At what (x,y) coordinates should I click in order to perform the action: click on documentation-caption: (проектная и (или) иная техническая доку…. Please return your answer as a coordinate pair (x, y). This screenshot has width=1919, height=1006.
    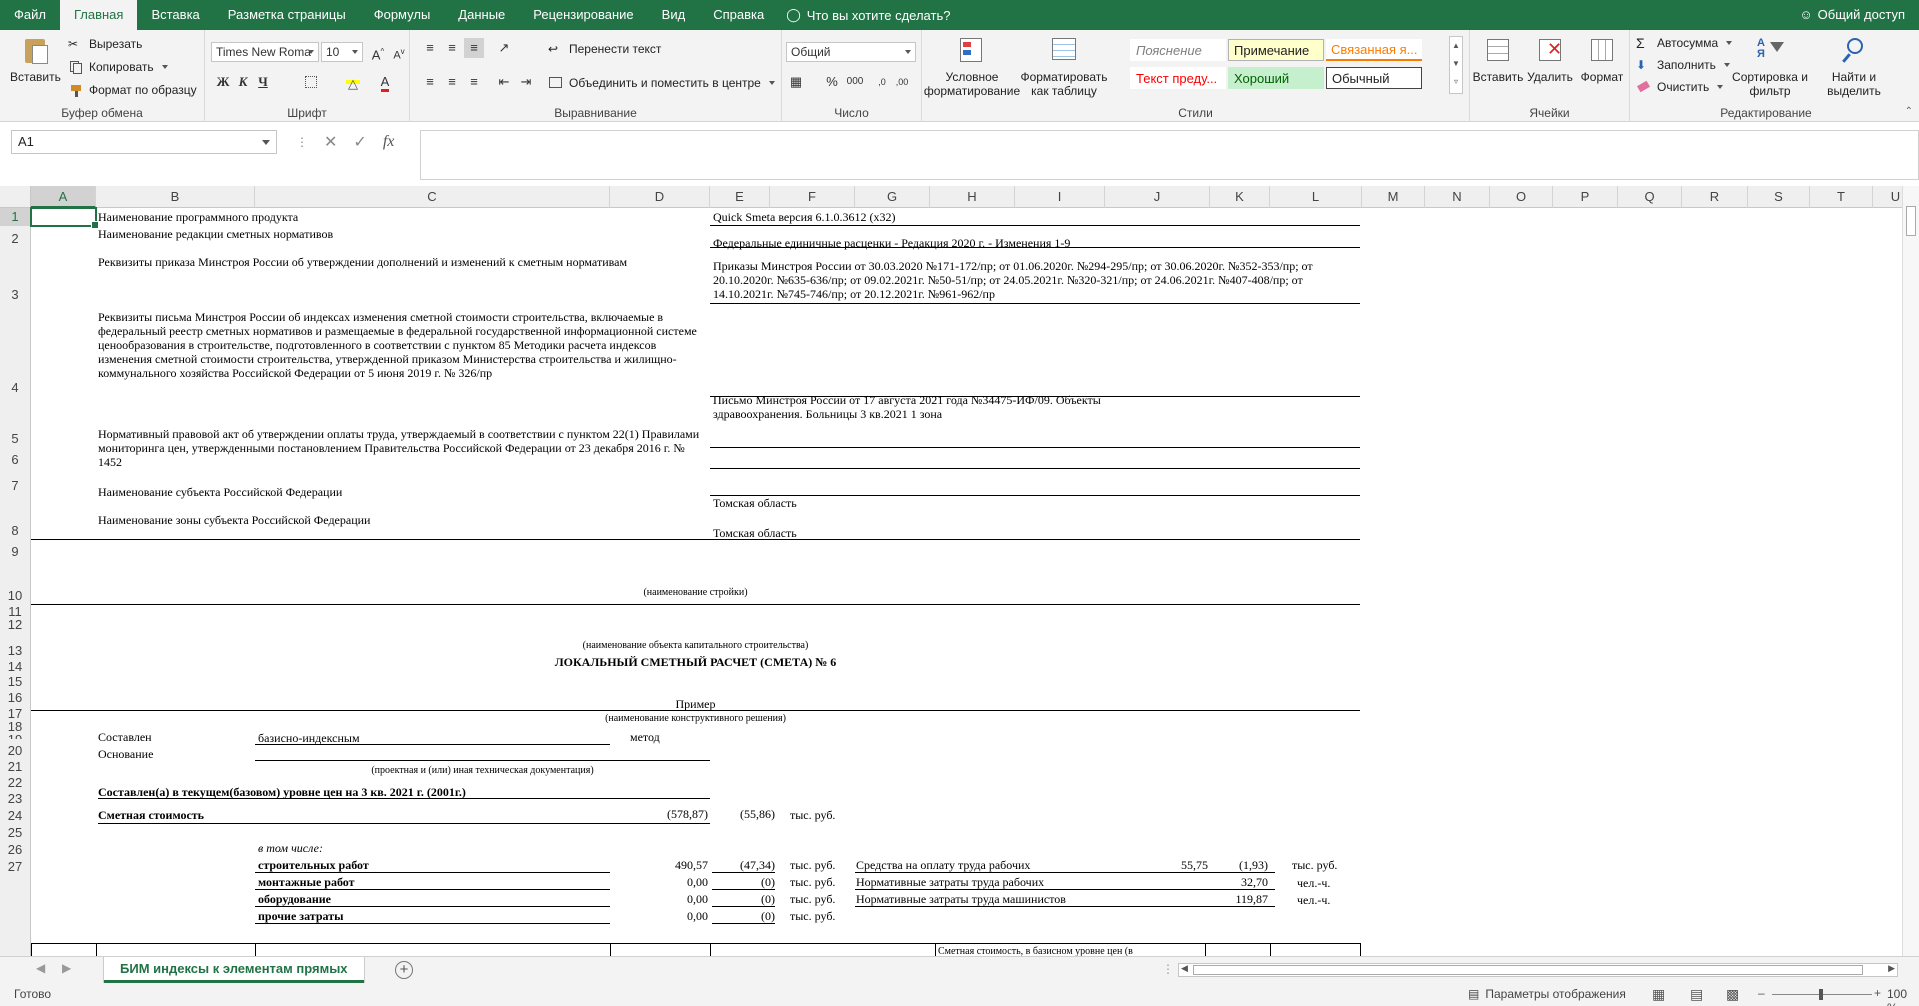
    Looking at the image, I should click on (482, 771).